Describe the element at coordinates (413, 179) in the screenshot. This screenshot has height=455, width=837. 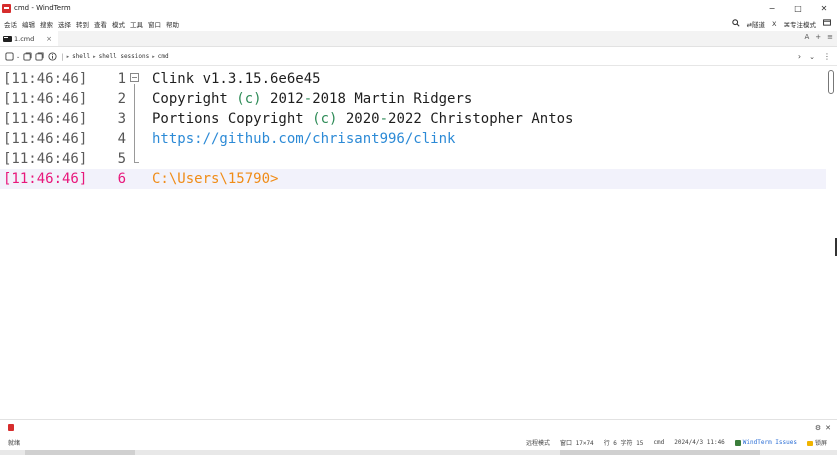
I see `terminal-current-line: [11:46:46] 6 C:\Users\15790>` at that location.